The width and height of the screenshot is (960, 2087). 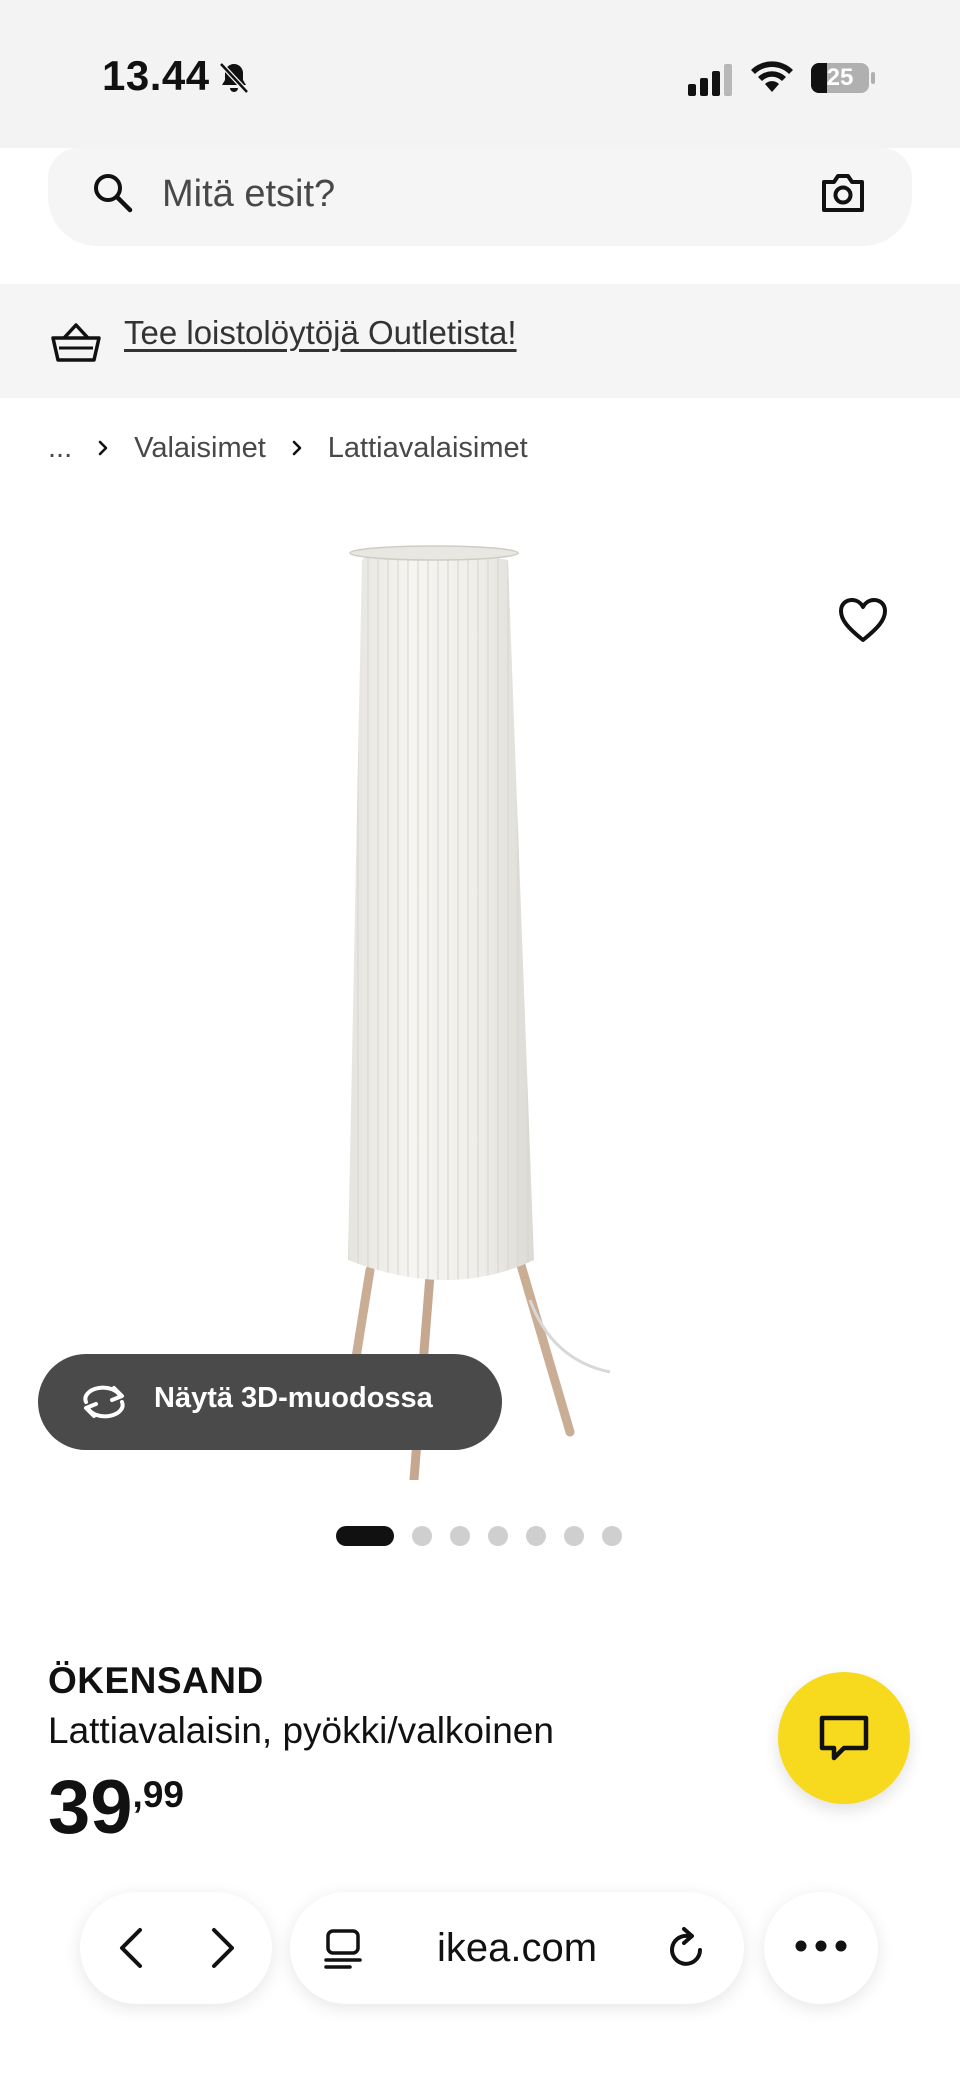 What do you see at coordinates (442, 194) in the screenshot?
I see `search-input` at bounding box center [442, 194].